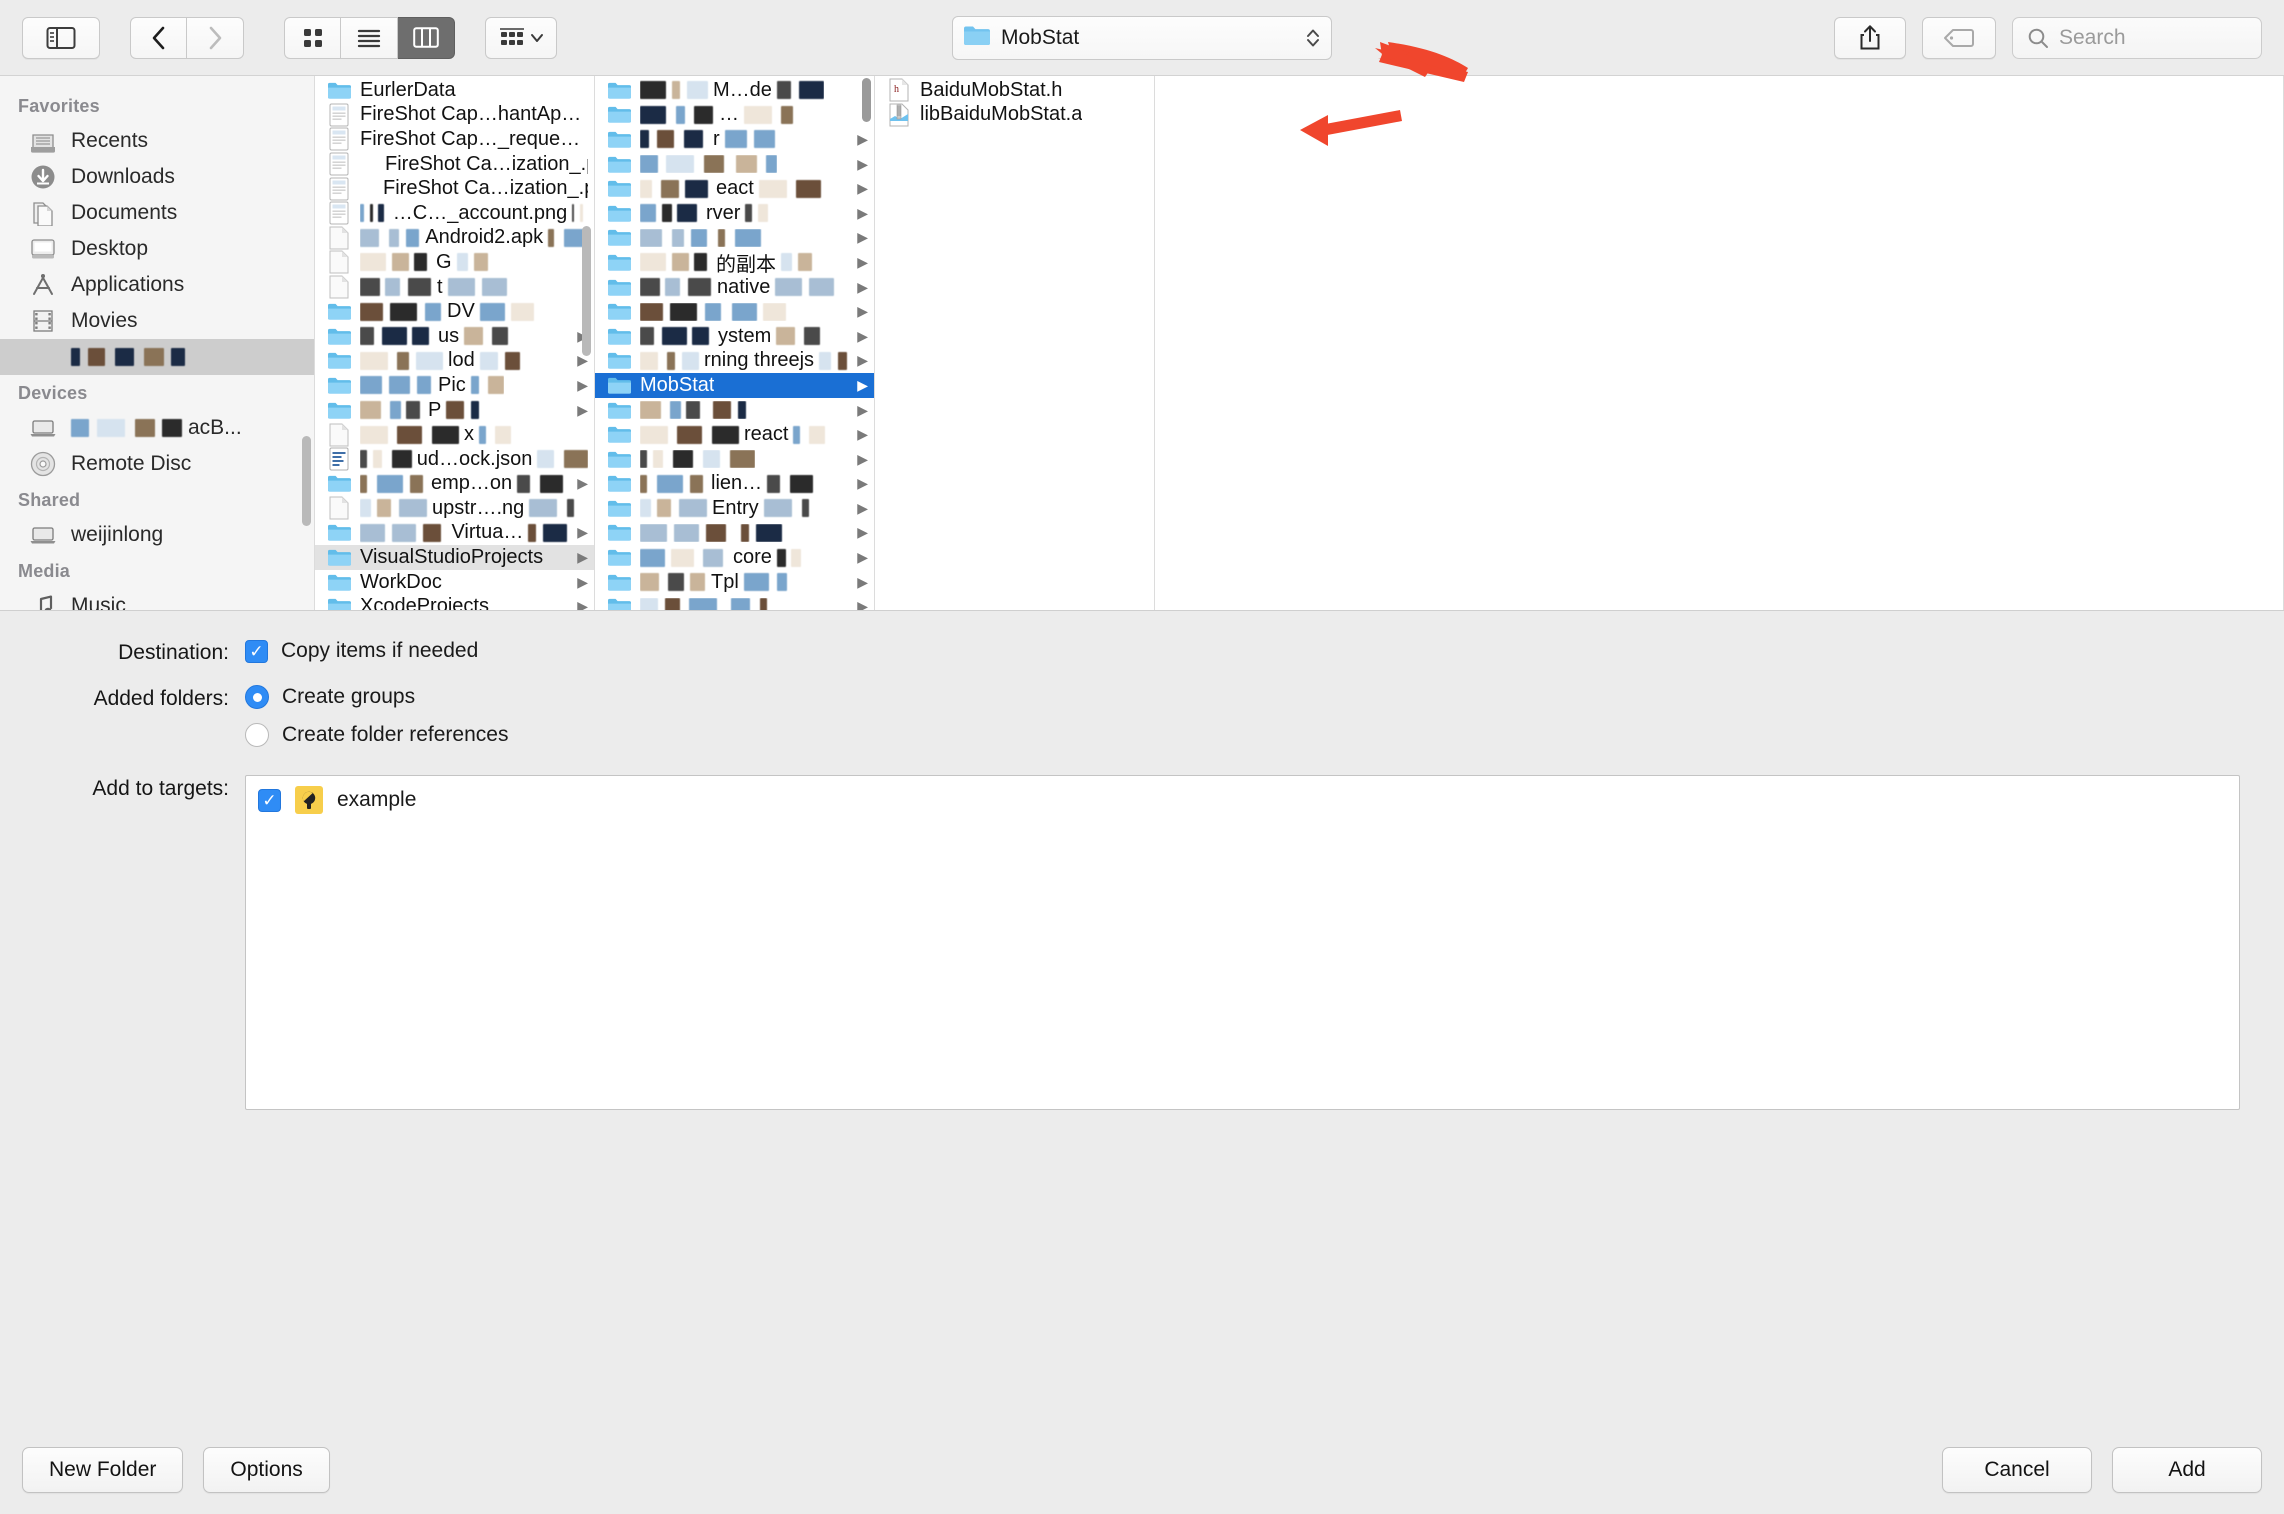  Describe the element at coordinates (339, 139) in the screenshot. I see `image-file-icon` at that location.